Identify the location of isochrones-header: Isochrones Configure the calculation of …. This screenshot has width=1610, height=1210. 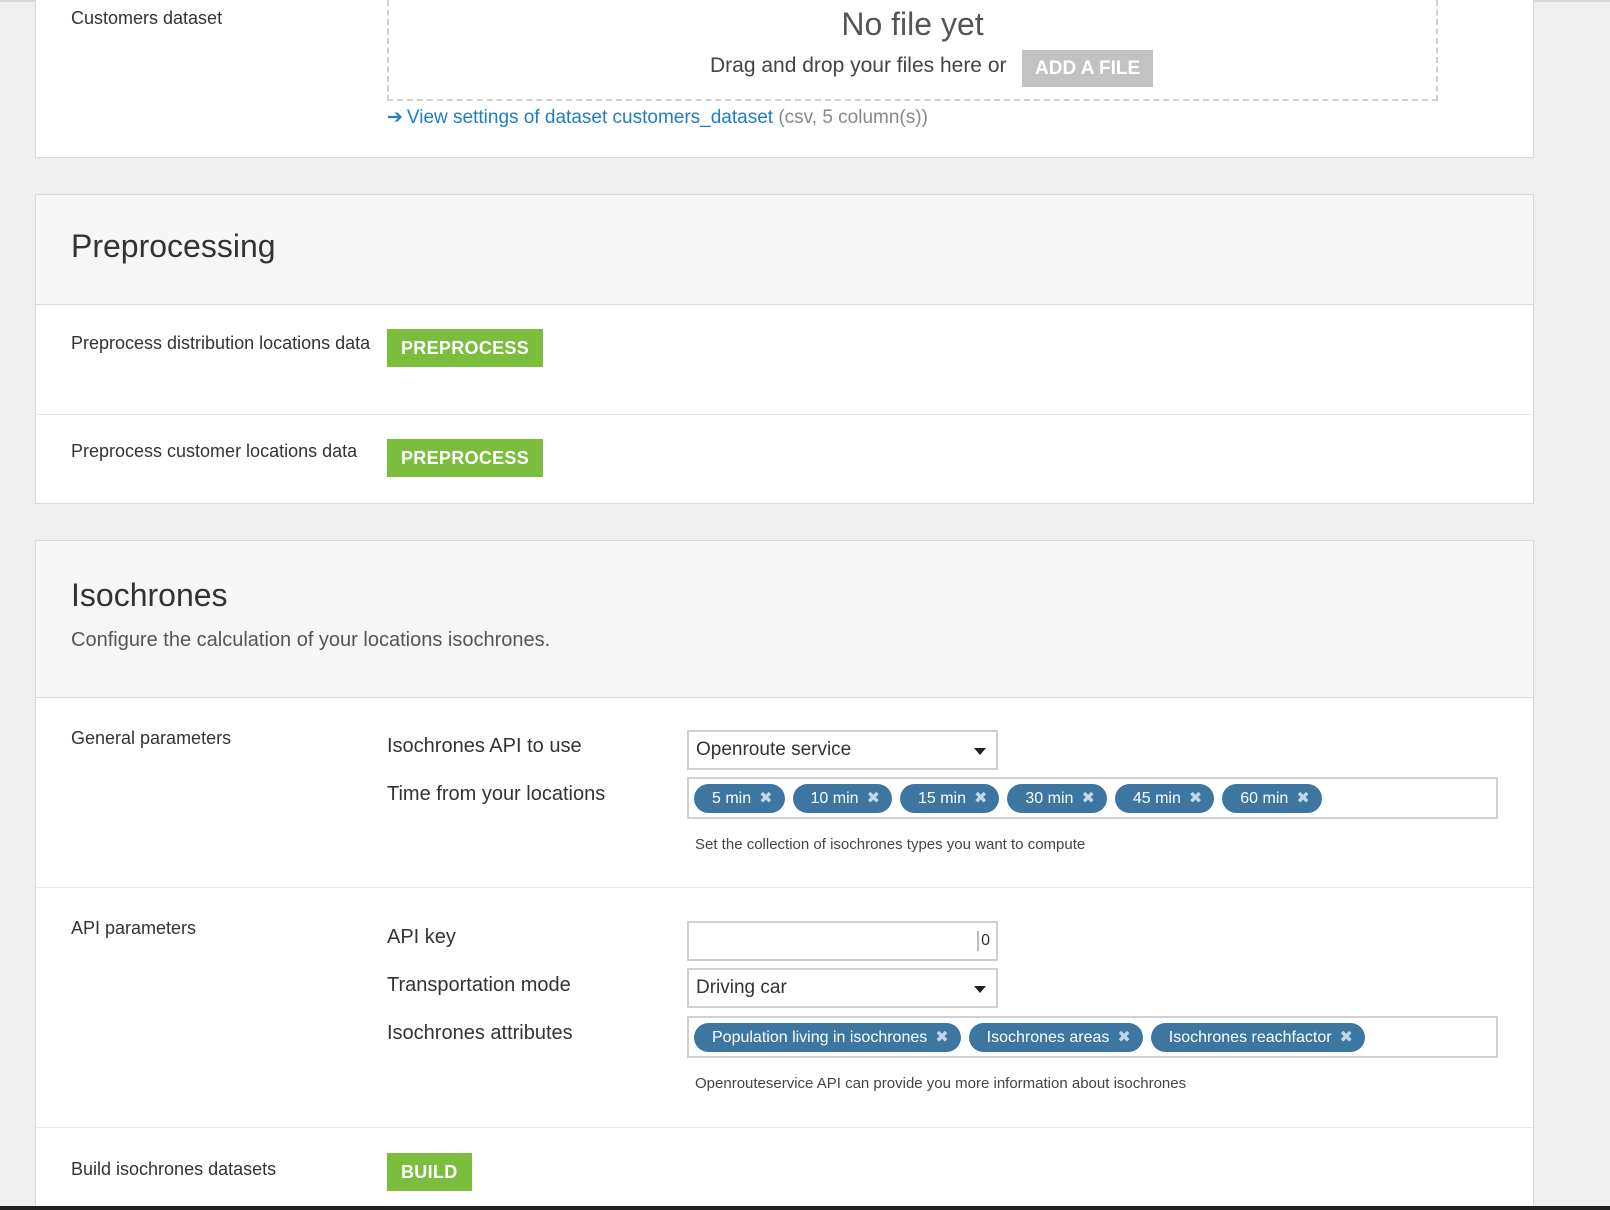
(784, 619).